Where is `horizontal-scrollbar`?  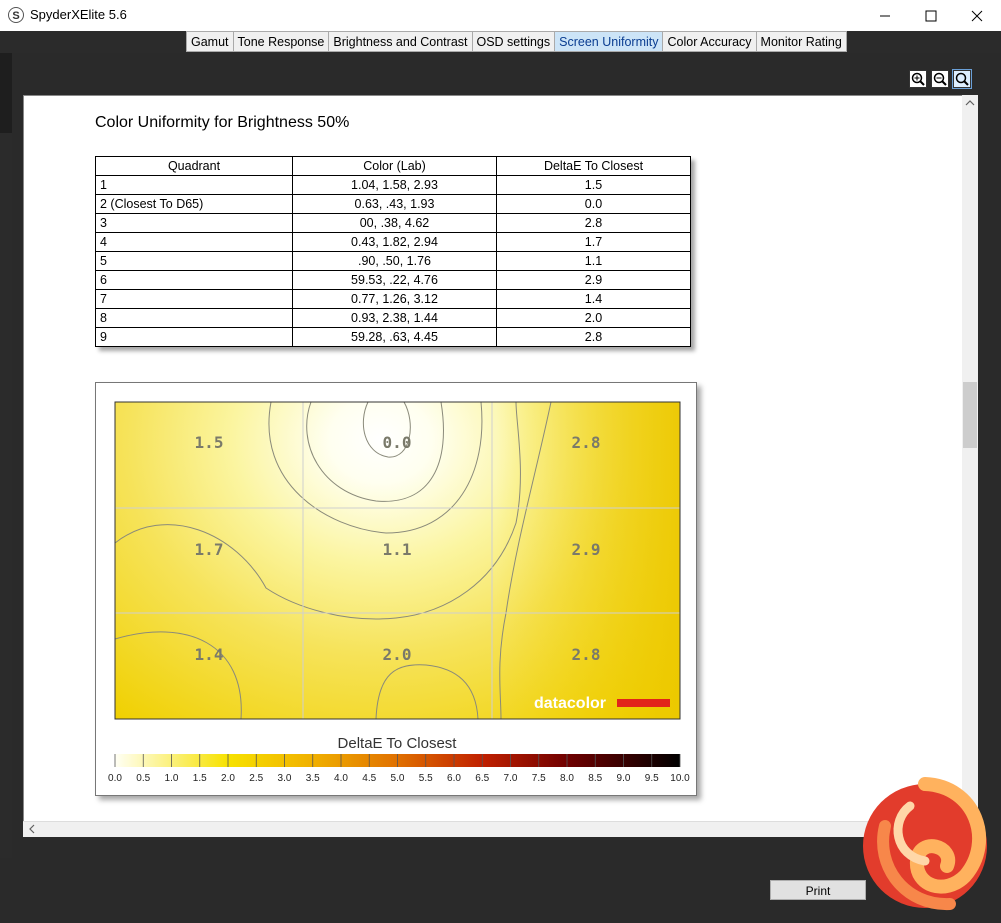 horizontal-scrollbar is located at coordinates (492, 829).